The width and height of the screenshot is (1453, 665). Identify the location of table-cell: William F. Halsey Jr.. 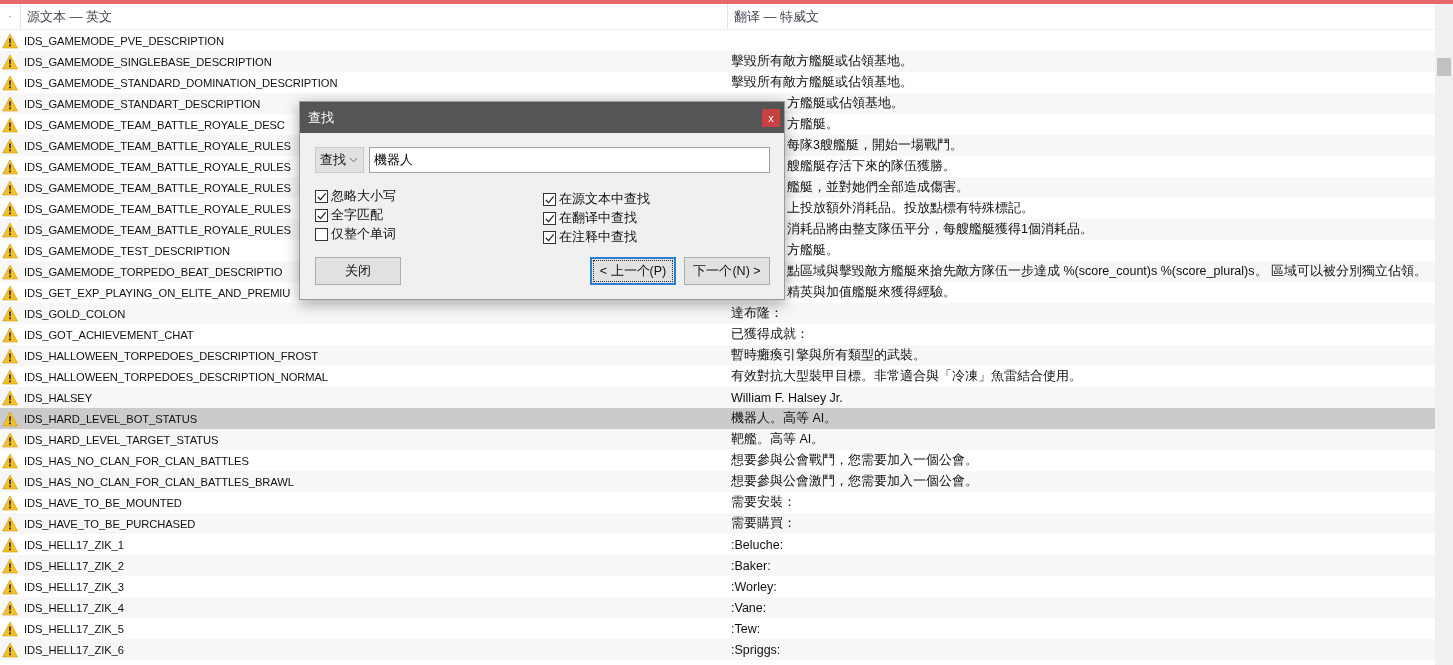
(787, 397).